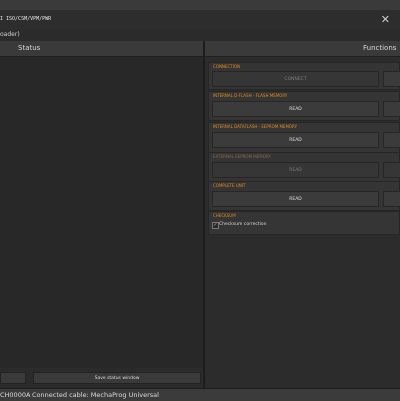  I want to click on status-code: CH0000A, so click(15, 395).